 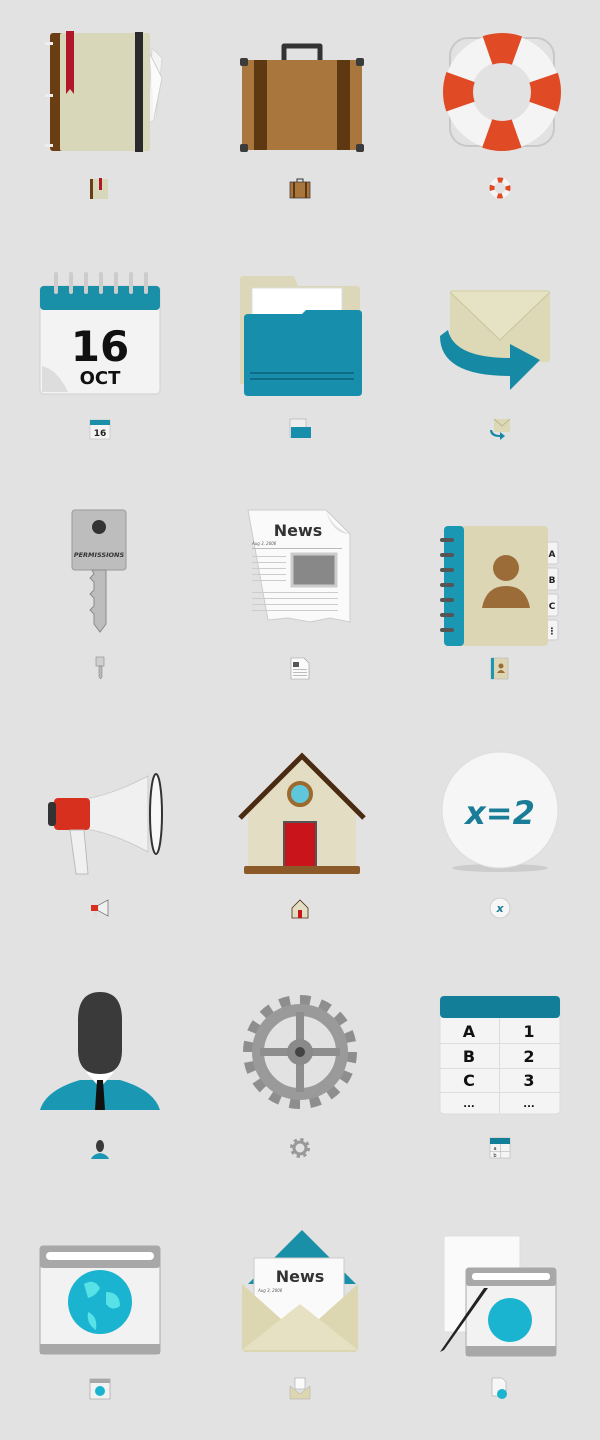 I want to click on address-book-small-icon, so click(x=500, y=668).